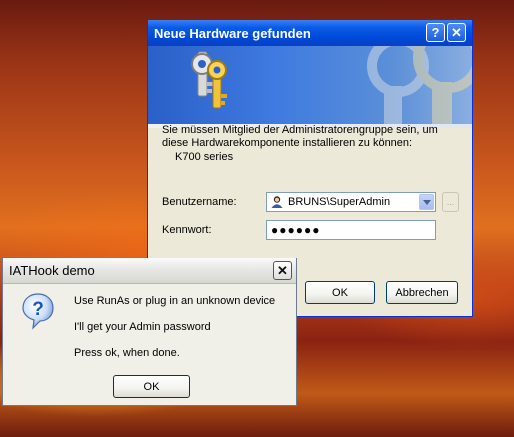 The image size is (514, 437). What do you see at coordinates (204, 157) in the screenshot?
I see `device-name: K700 series` at bounding box center [204, 157].